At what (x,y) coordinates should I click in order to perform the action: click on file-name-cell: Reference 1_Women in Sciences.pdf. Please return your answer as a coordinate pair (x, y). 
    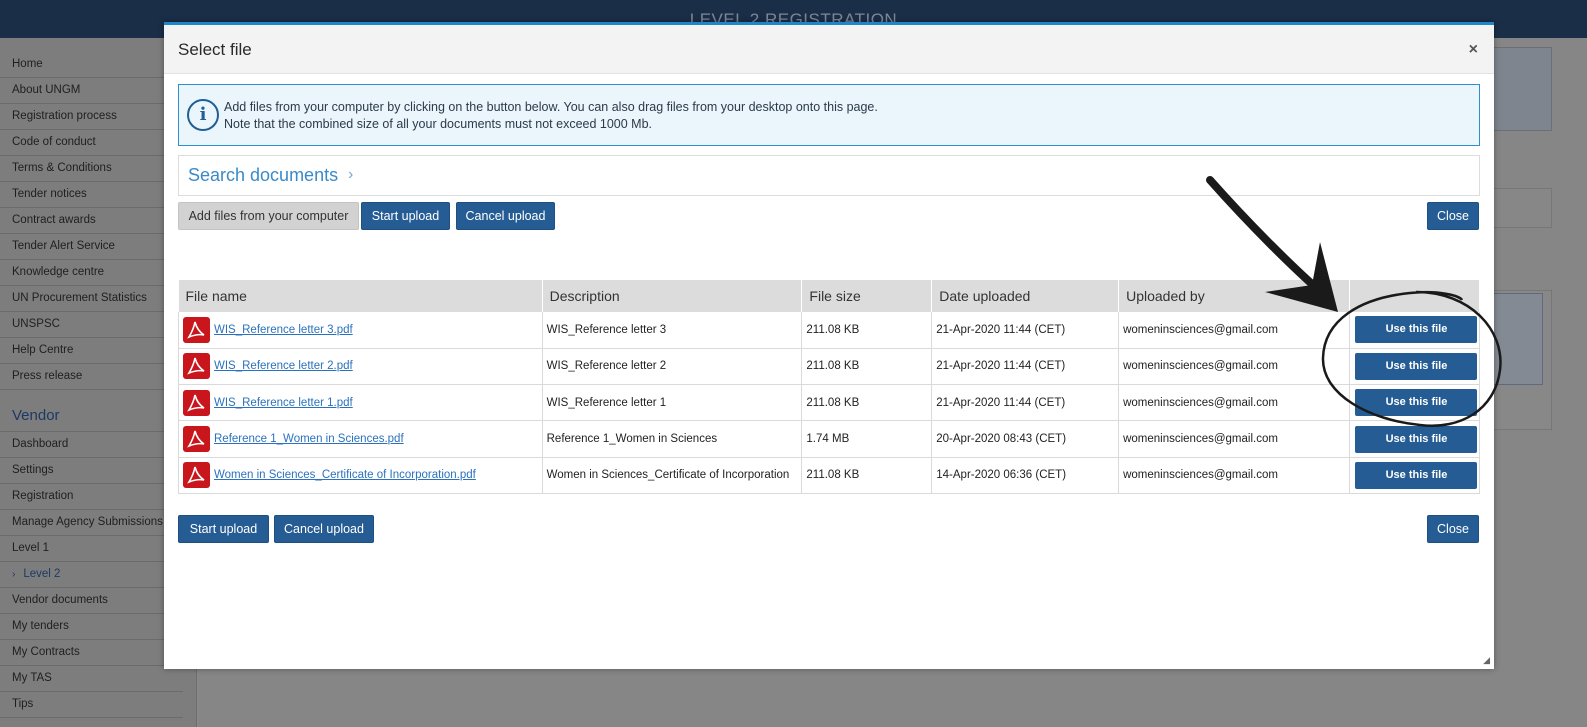
    Looking at the image, I should click on (360, 439).